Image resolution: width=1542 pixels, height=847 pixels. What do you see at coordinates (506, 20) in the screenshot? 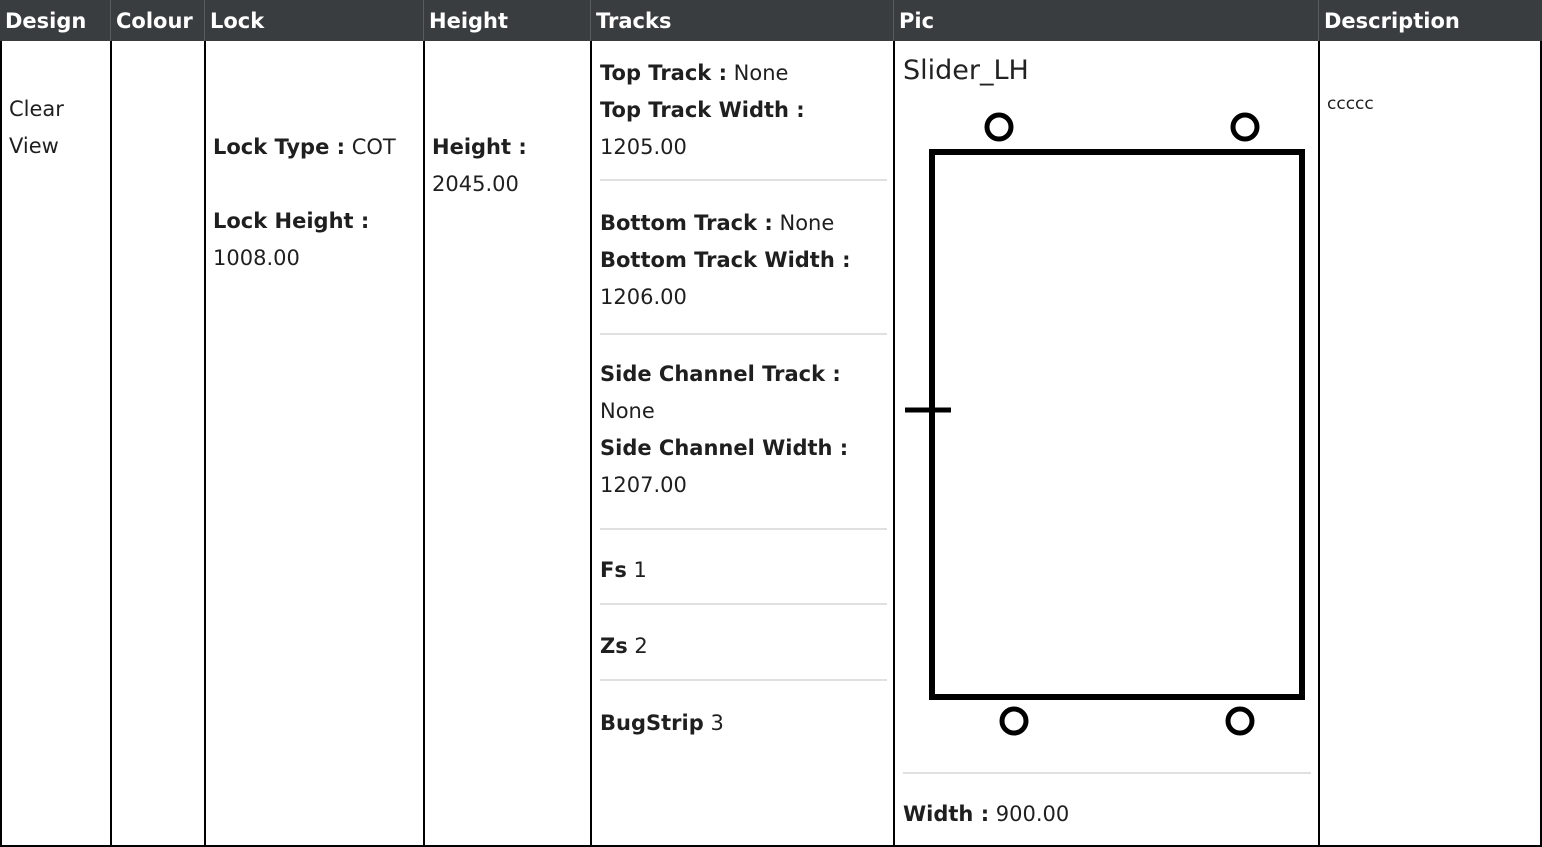
I see `header-height: Height` at bounding box center [506, 20].